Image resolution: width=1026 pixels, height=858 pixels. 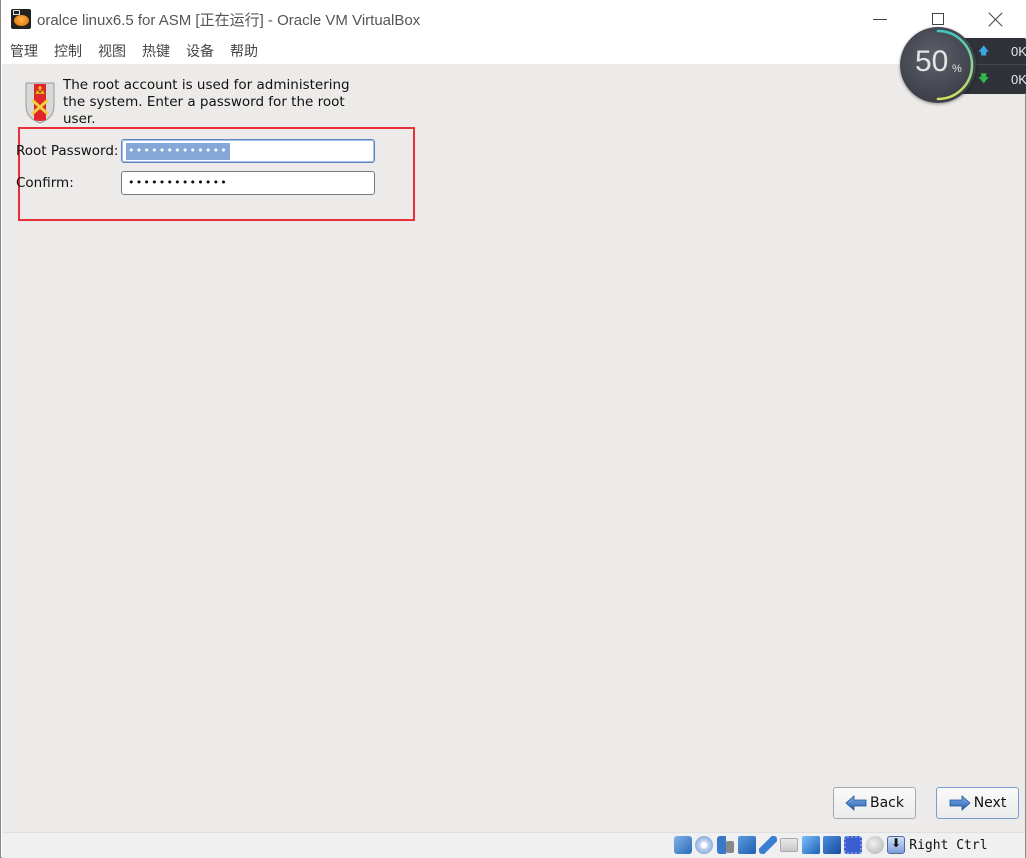 What do you see at coordinates (1018, 51) in the screenshot?
I see `upload-speed: 0K` at bounding box center [1018, 51].